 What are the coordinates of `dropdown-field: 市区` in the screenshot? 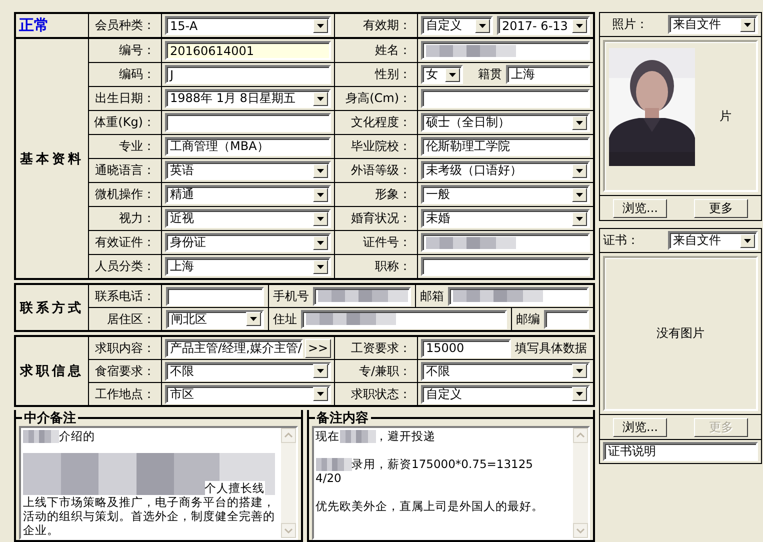 It's located at (248, 394).